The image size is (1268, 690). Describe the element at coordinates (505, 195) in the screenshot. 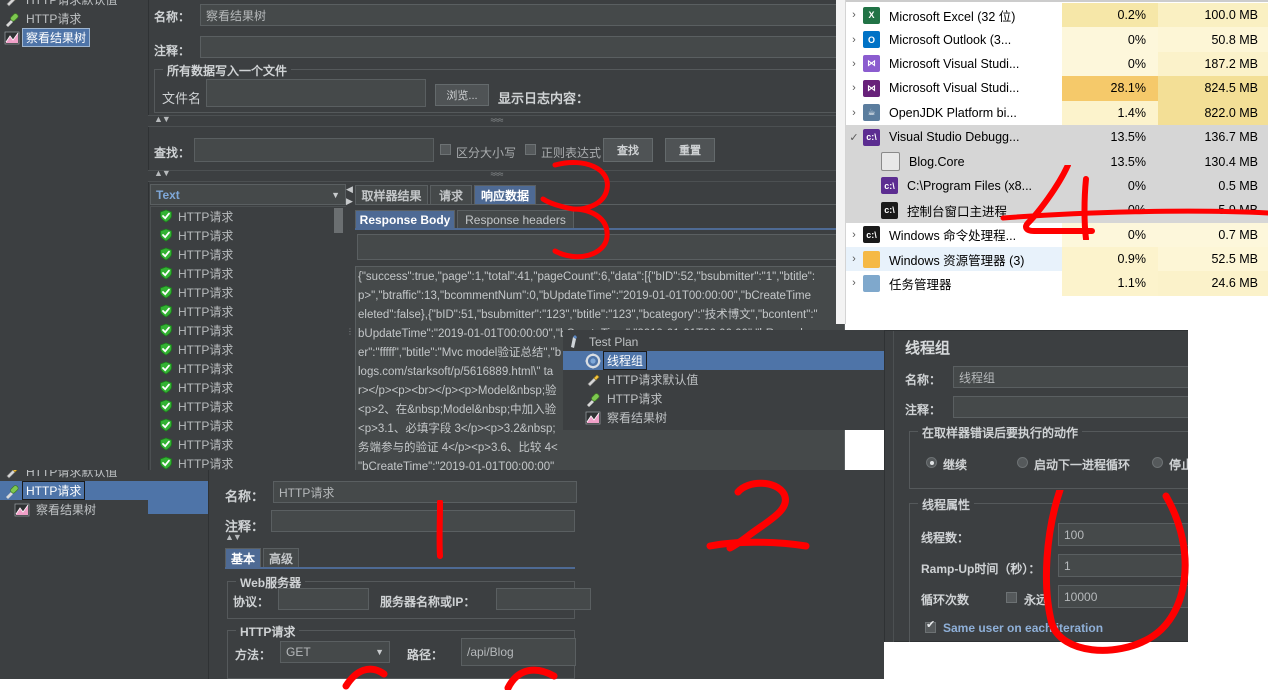

I see `tab-response-data: 响应数据` at that location.